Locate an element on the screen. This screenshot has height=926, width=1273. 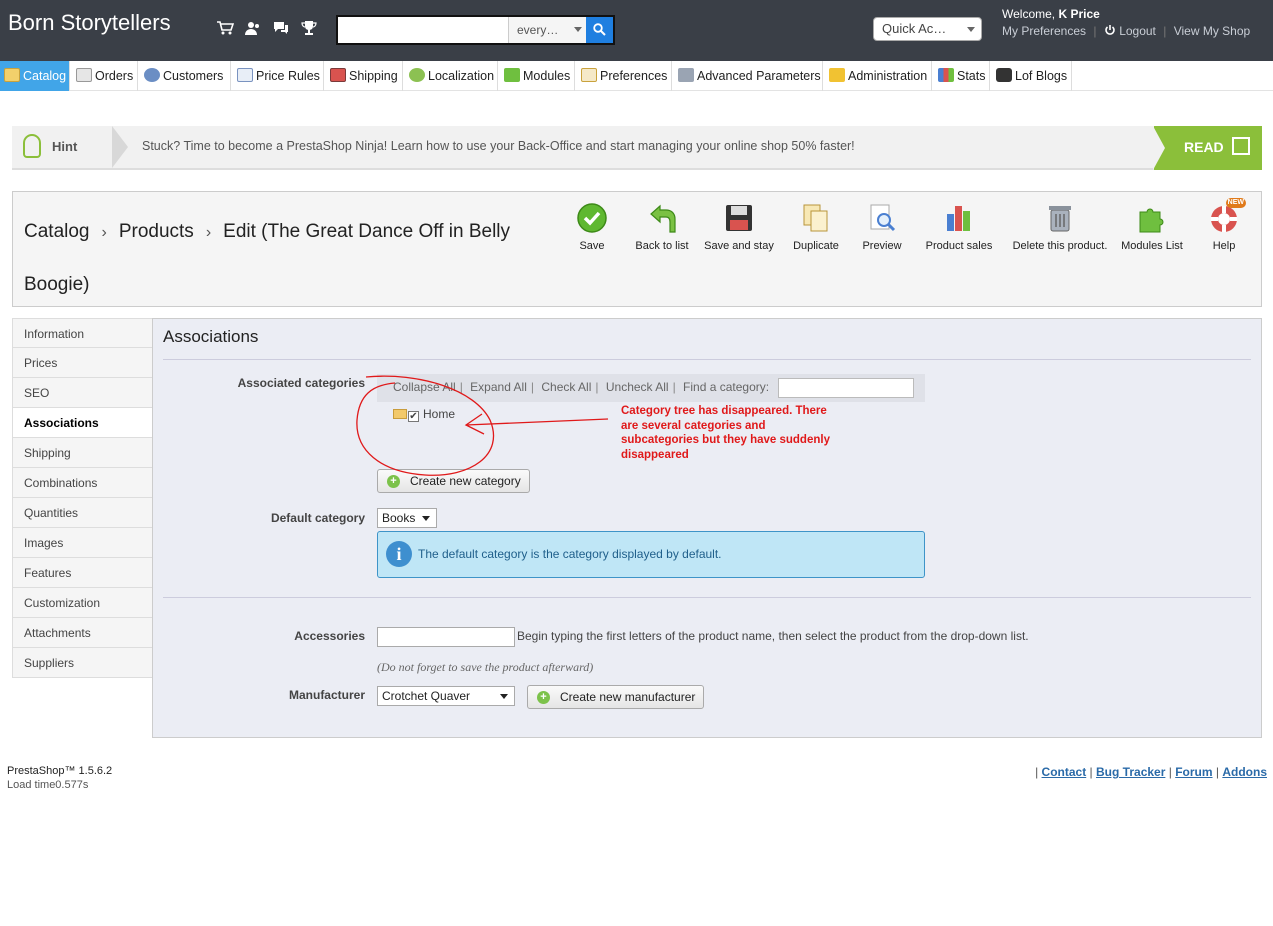
toolbar-label: Duplicate is located at coordinates (816, 246).